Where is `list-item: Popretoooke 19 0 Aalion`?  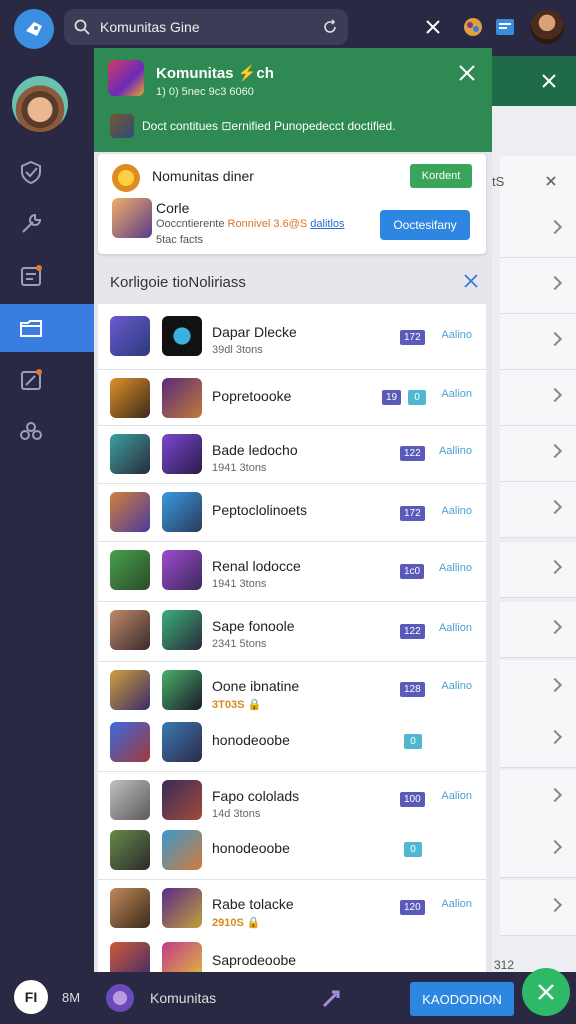
list-item: Popretoooke 19 0 Aalion is located at coordinates (292, 398).